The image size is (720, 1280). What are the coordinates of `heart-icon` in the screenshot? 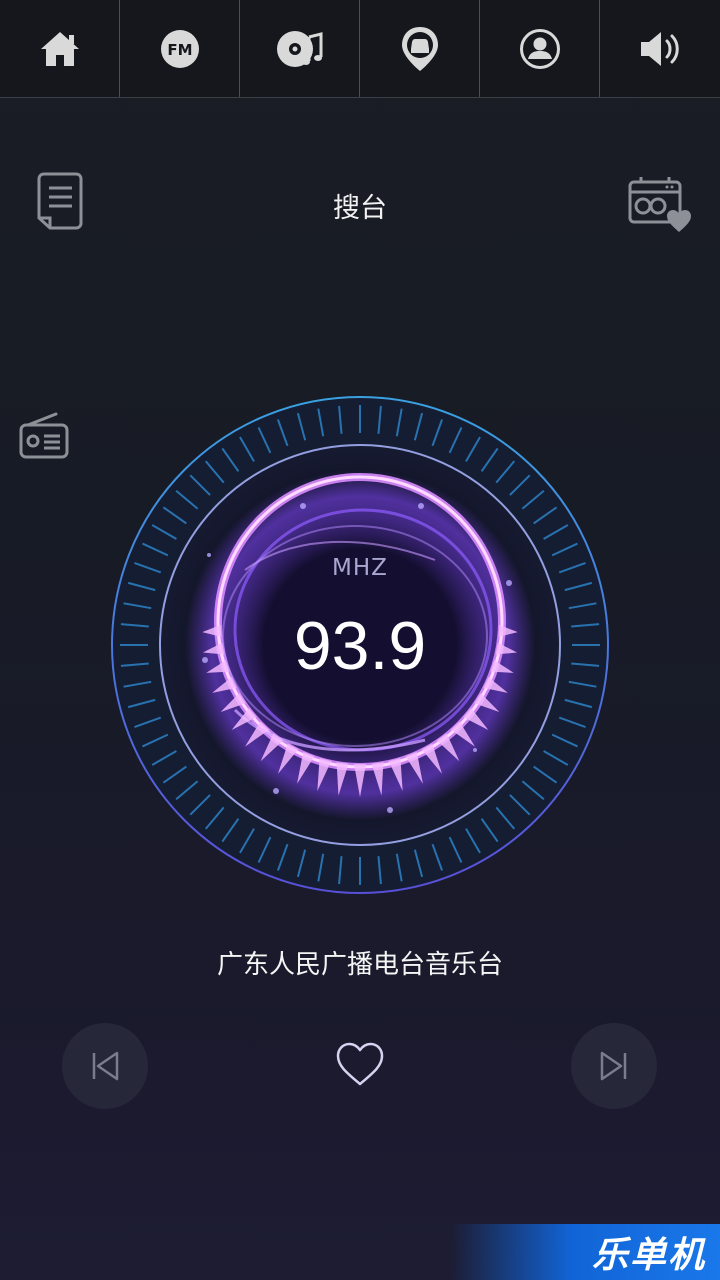 It's located at (360, 1064).